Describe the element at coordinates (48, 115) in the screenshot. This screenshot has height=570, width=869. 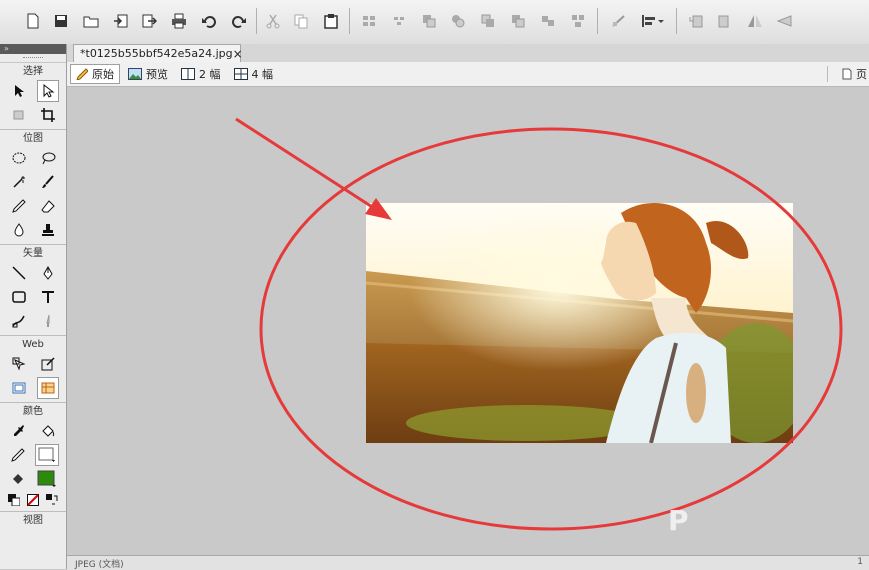
I see `crop-tool-icon` at that location.